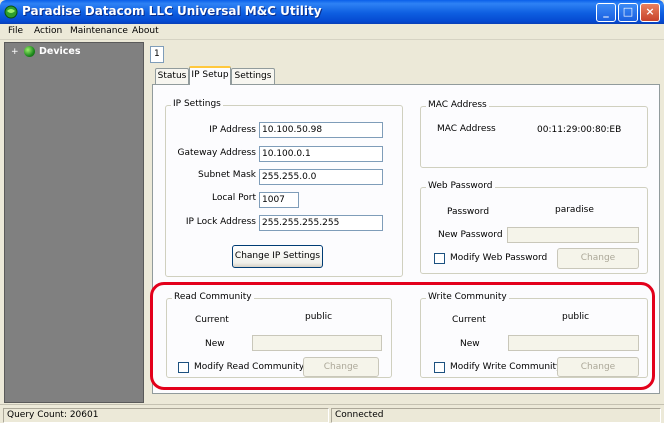 The height and width of the screenshot is (423, 664). What do you see at coordinates (467, 297) in the screenshot?
I see `write-community-title: Write Community` at bounding box center [467, 297].